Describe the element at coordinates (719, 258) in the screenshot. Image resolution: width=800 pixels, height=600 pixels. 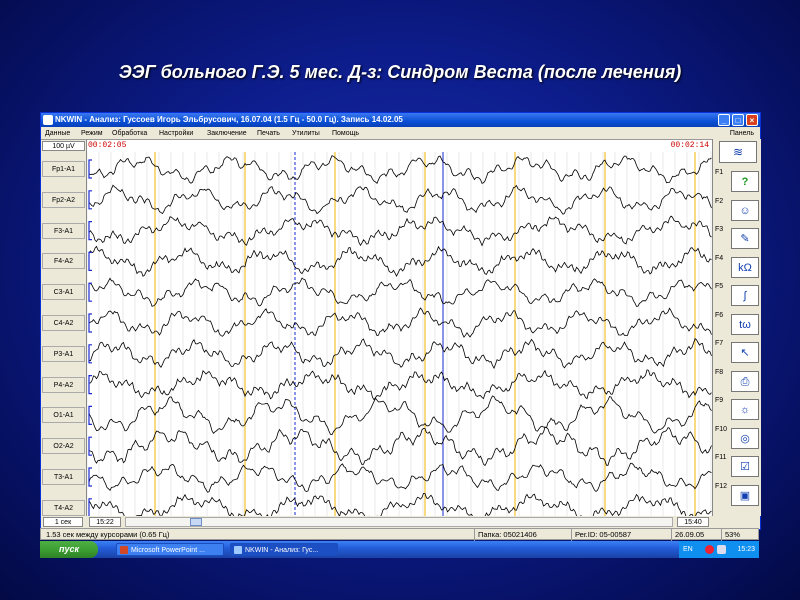
I see `function-key-label: F4` at that location.